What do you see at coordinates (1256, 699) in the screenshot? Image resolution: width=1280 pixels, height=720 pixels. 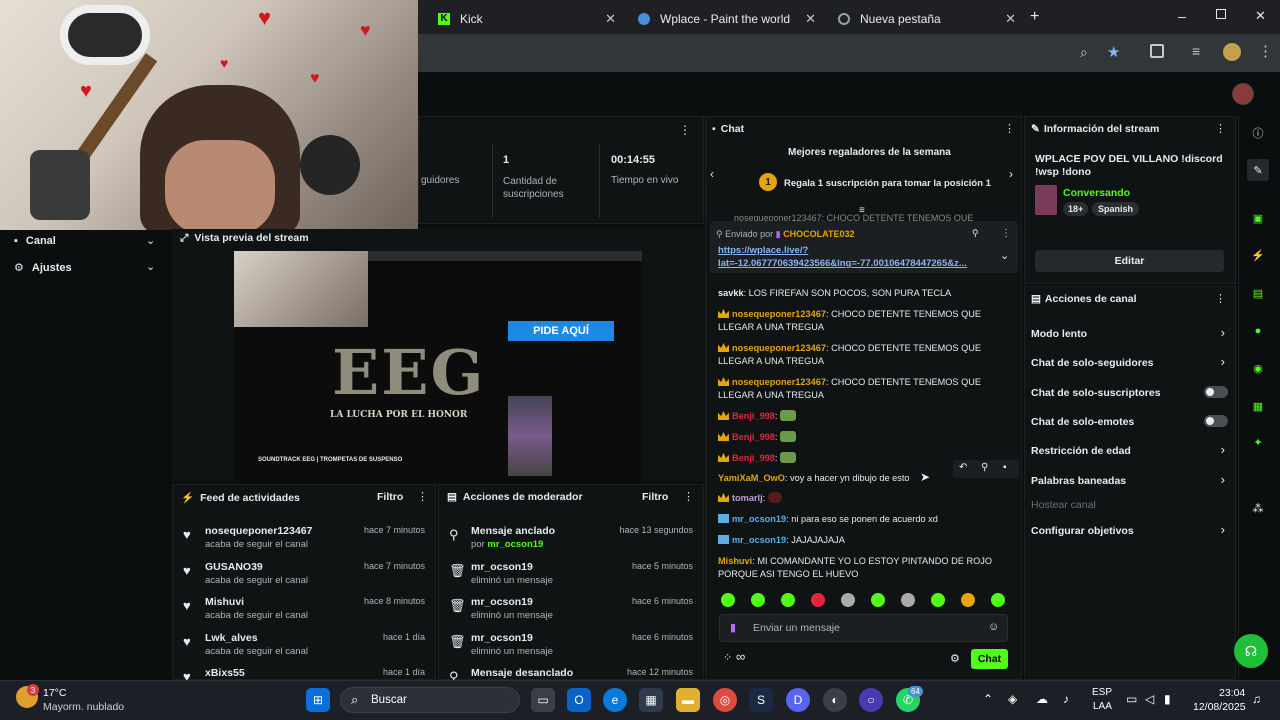 I see `notification-bell-icon: ♫` at bounding box center [1256, 699].